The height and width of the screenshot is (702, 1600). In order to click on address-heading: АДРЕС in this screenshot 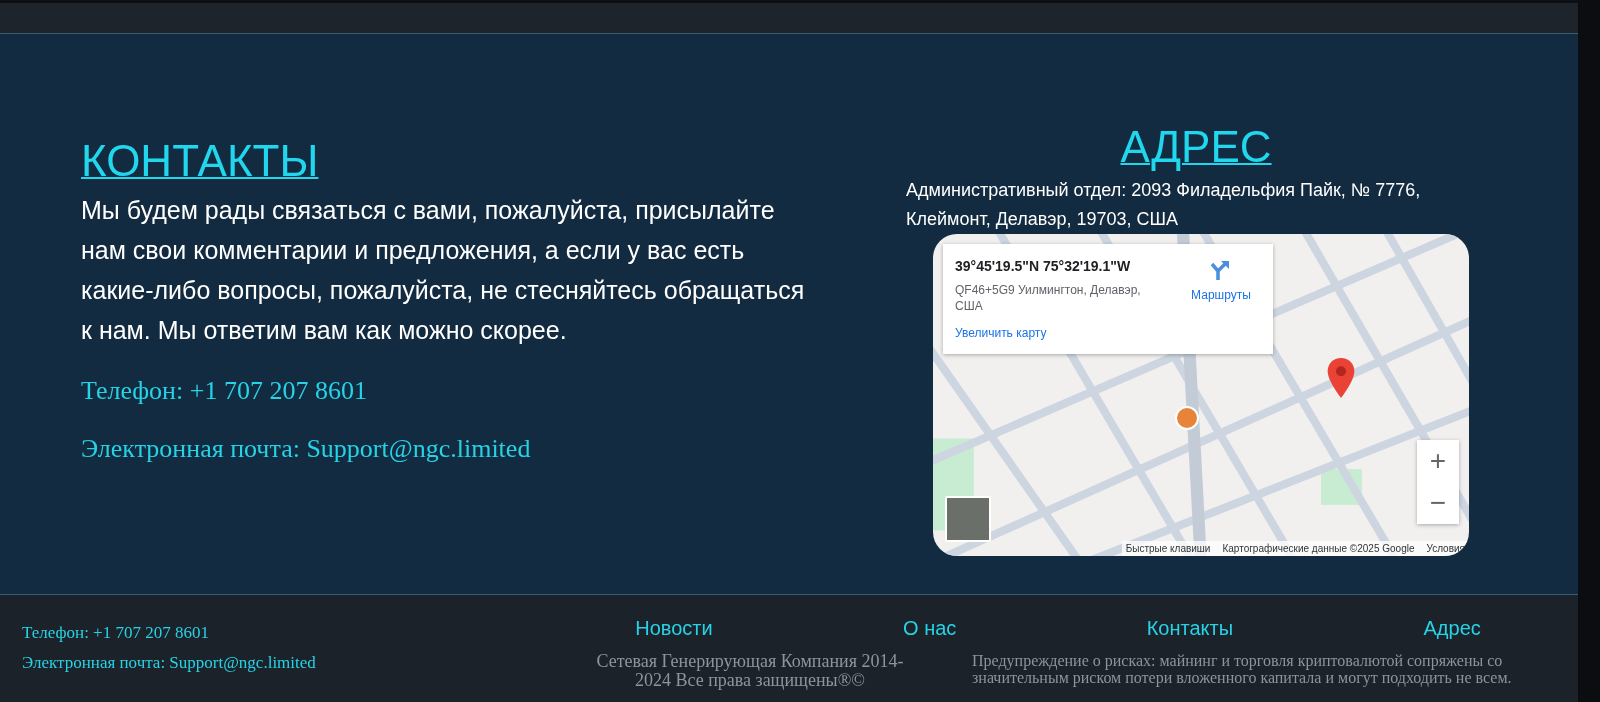, I will do `click(1196, 147)`.